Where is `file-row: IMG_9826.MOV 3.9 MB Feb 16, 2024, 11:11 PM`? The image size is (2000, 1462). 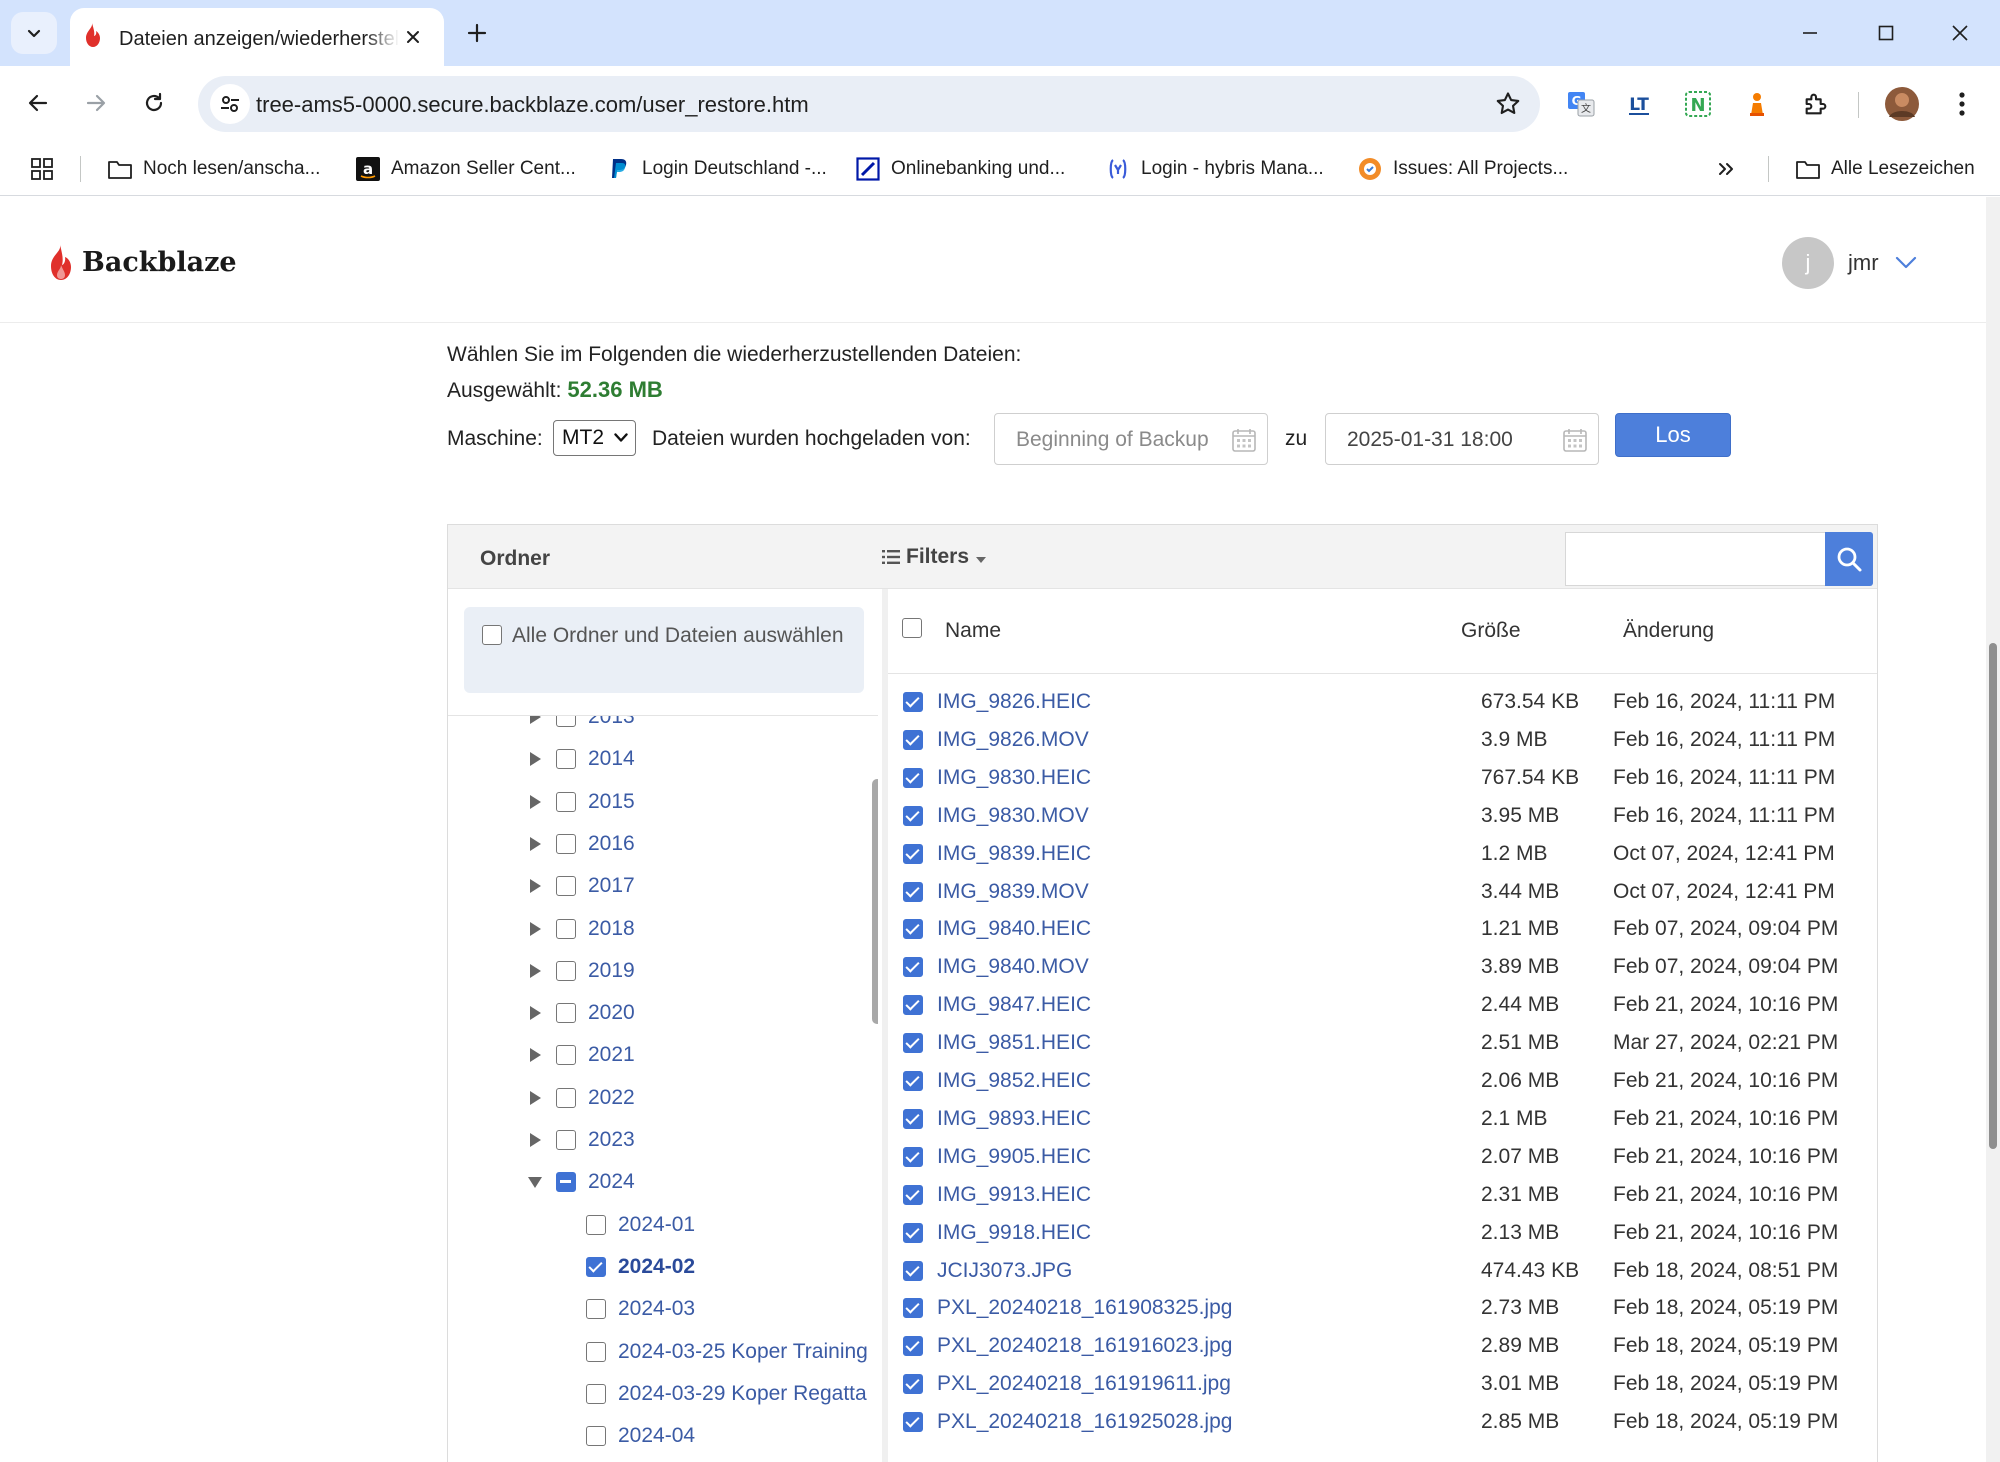 file-row: IMG_9826.MOV 3.9 MB Feb 16, 2024, 11:11 PM is located at coordinates (1382, 739).